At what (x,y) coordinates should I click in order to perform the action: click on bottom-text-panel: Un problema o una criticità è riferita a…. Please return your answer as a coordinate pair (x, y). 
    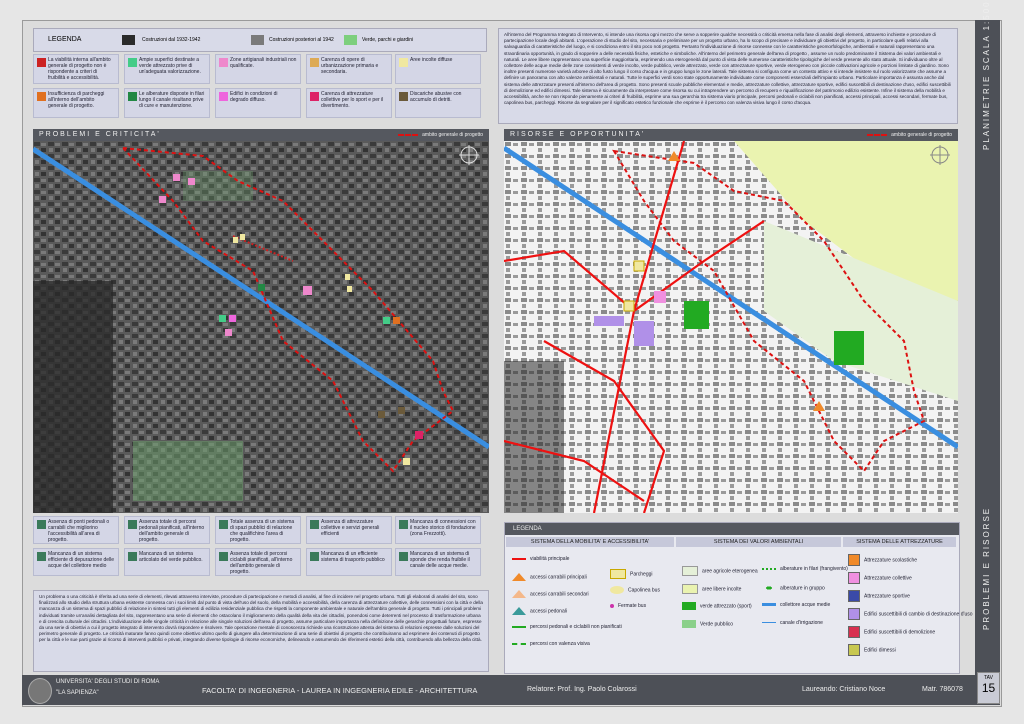
    Looking at the image, I should click on (261, 631).